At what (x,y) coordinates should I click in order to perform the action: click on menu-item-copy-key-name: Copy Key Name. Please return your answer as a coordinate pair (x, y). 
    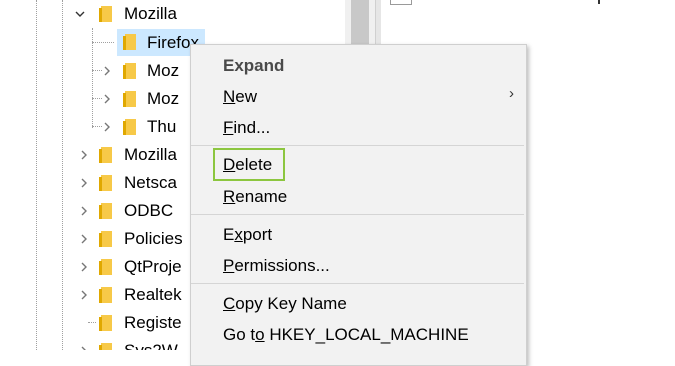
    Looking at the image, I should click on (285, 304).